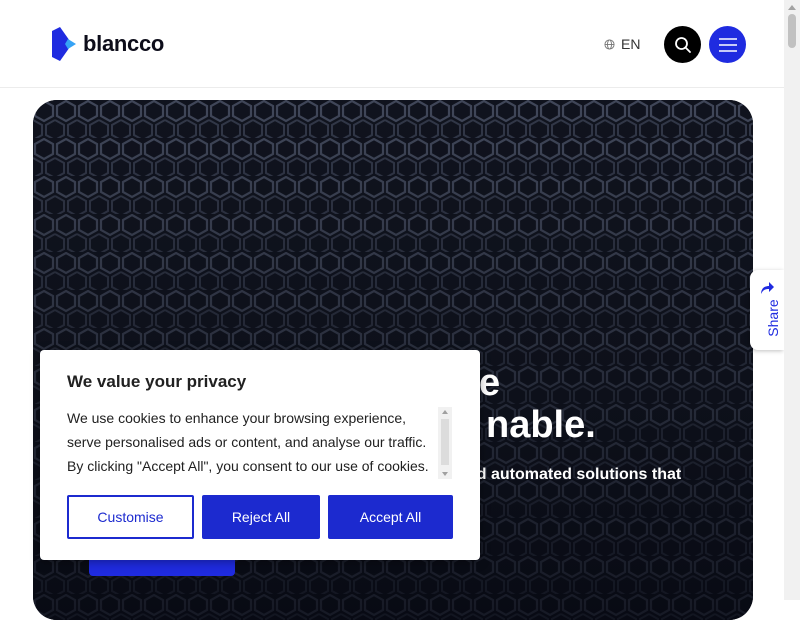 This screenshot has width=800, height=620. I want to click on share-tab: Share, so click(767, 310).